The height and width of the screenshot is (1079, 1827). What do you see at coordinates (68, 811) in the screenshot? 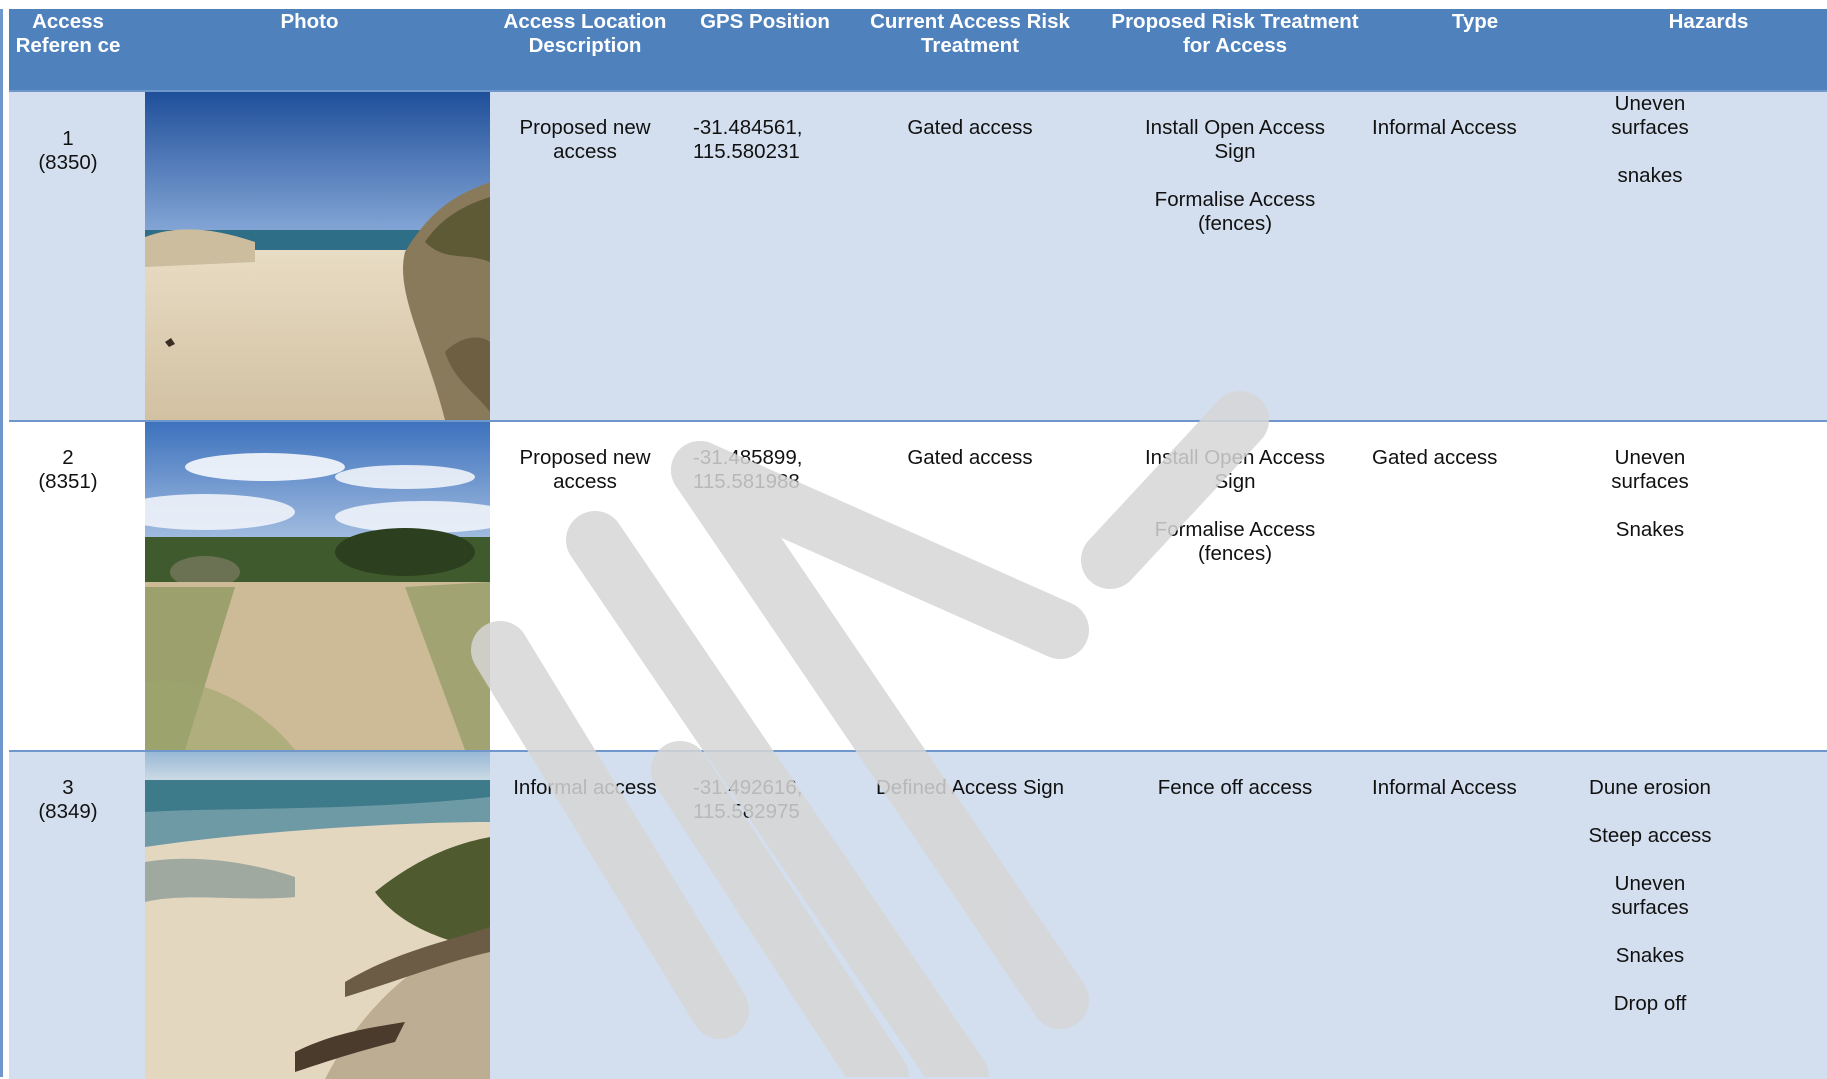
I see `access-code: (8349)` at bounding box center [68, 811].